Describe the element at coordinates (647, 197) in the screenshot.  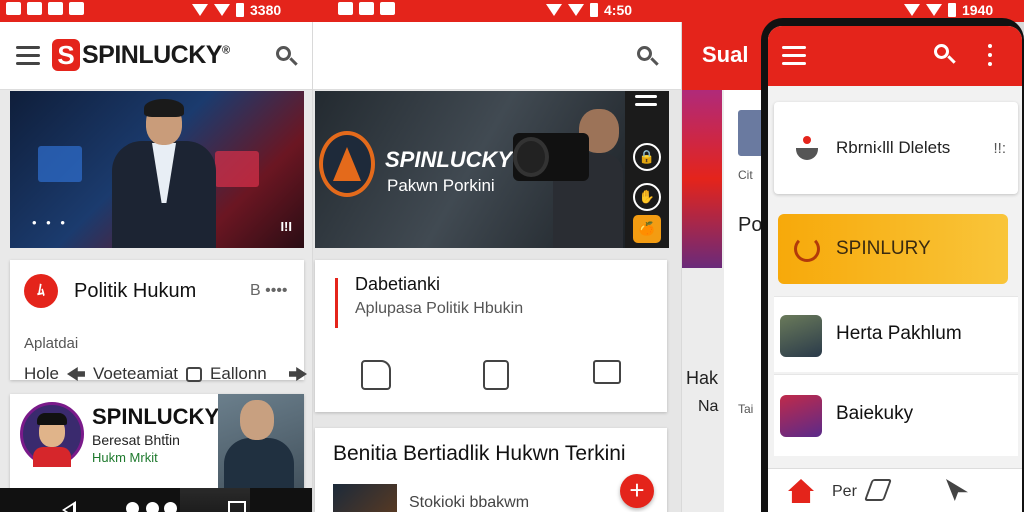
I see `hand-icon: ✋` at that location.